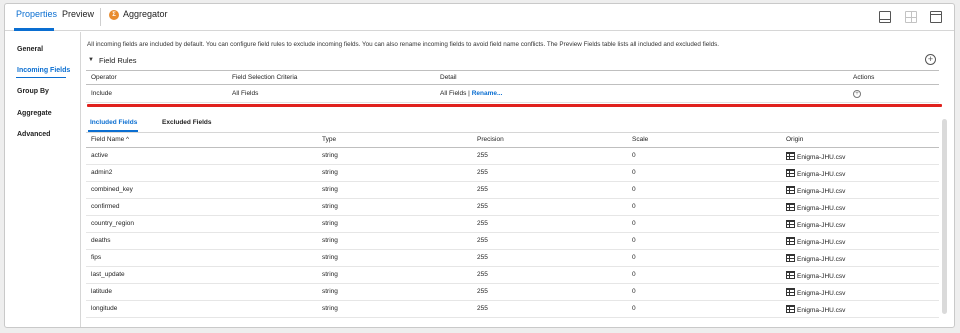 This screenshot has width=960, height=333. I want to click on header-field-name: Field Name ^, so click(110, 139).